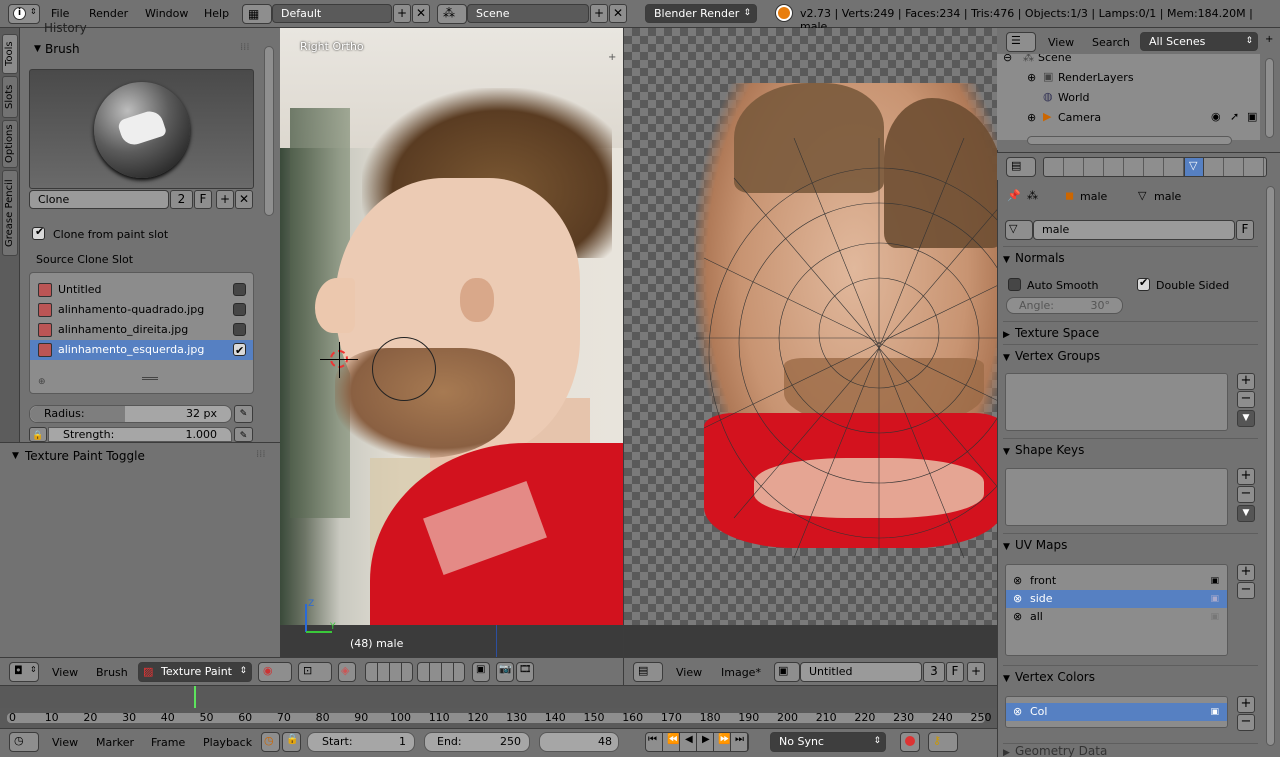 The height and width of the screenshot is (757, 1280). Describe the element at coordinates (1074, 97) in the screenshot. I see `tree-item-world: World` at that location.